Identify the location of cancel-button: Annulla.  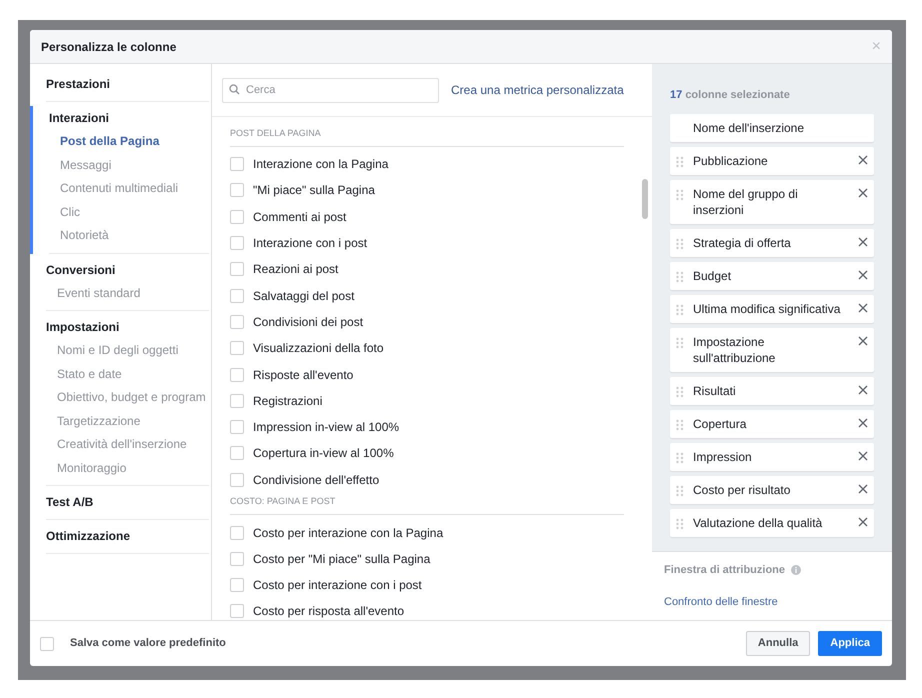
(778, 643).